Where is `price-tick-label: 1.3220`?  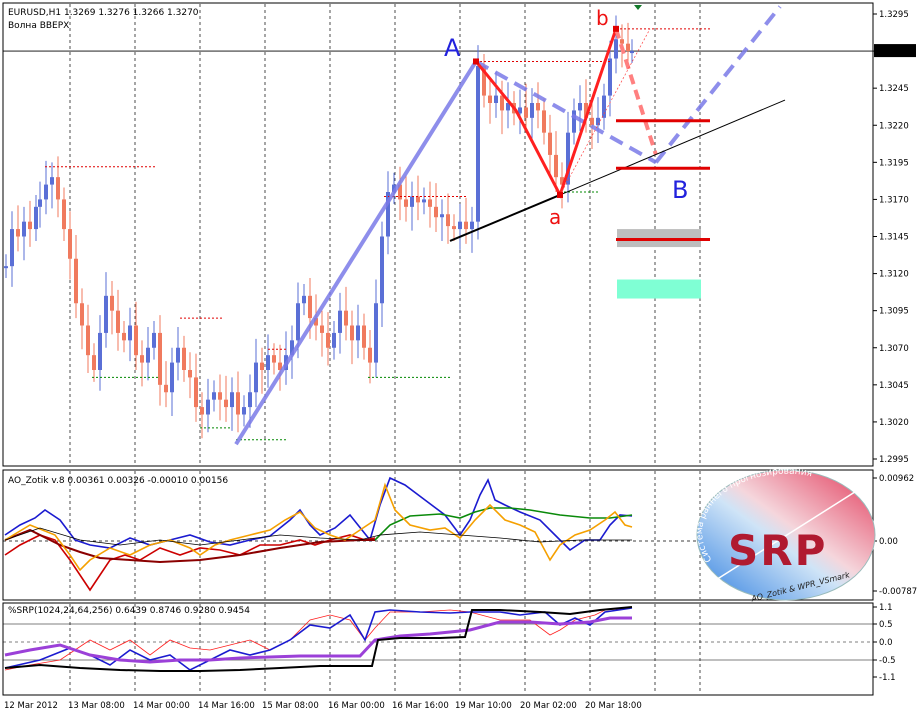
price-tick-label: 1.3220 is located at coordinates (894, 126).